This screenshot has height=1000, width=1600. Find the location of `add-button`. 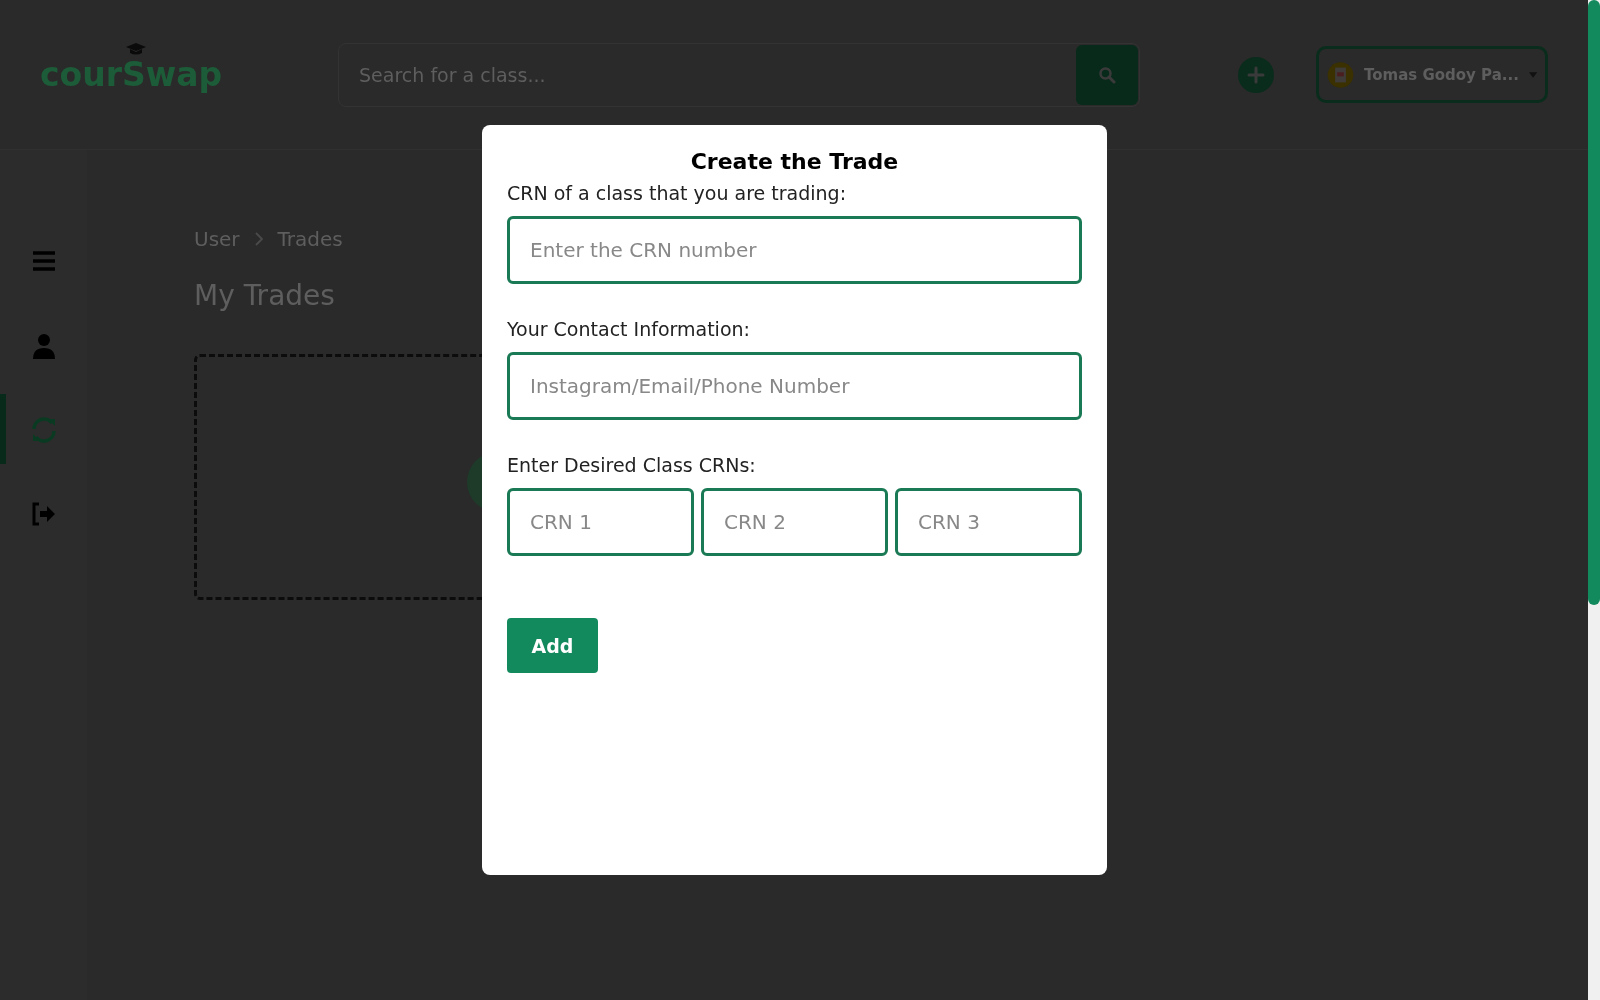

add-button is located at coordinates (1256, 74).